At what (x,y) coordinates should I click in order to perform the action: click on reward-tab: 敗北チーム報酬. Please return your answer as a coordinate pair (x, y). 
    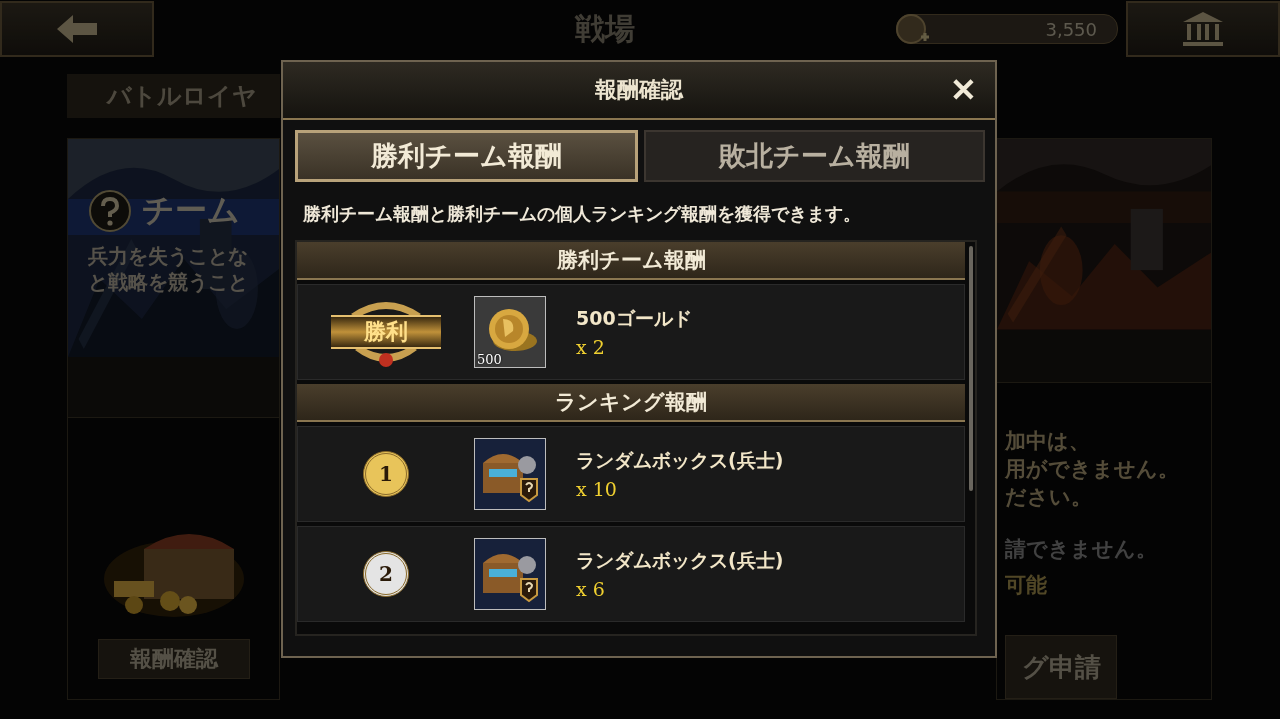
    Looking at the image, I should click on (814, 156).